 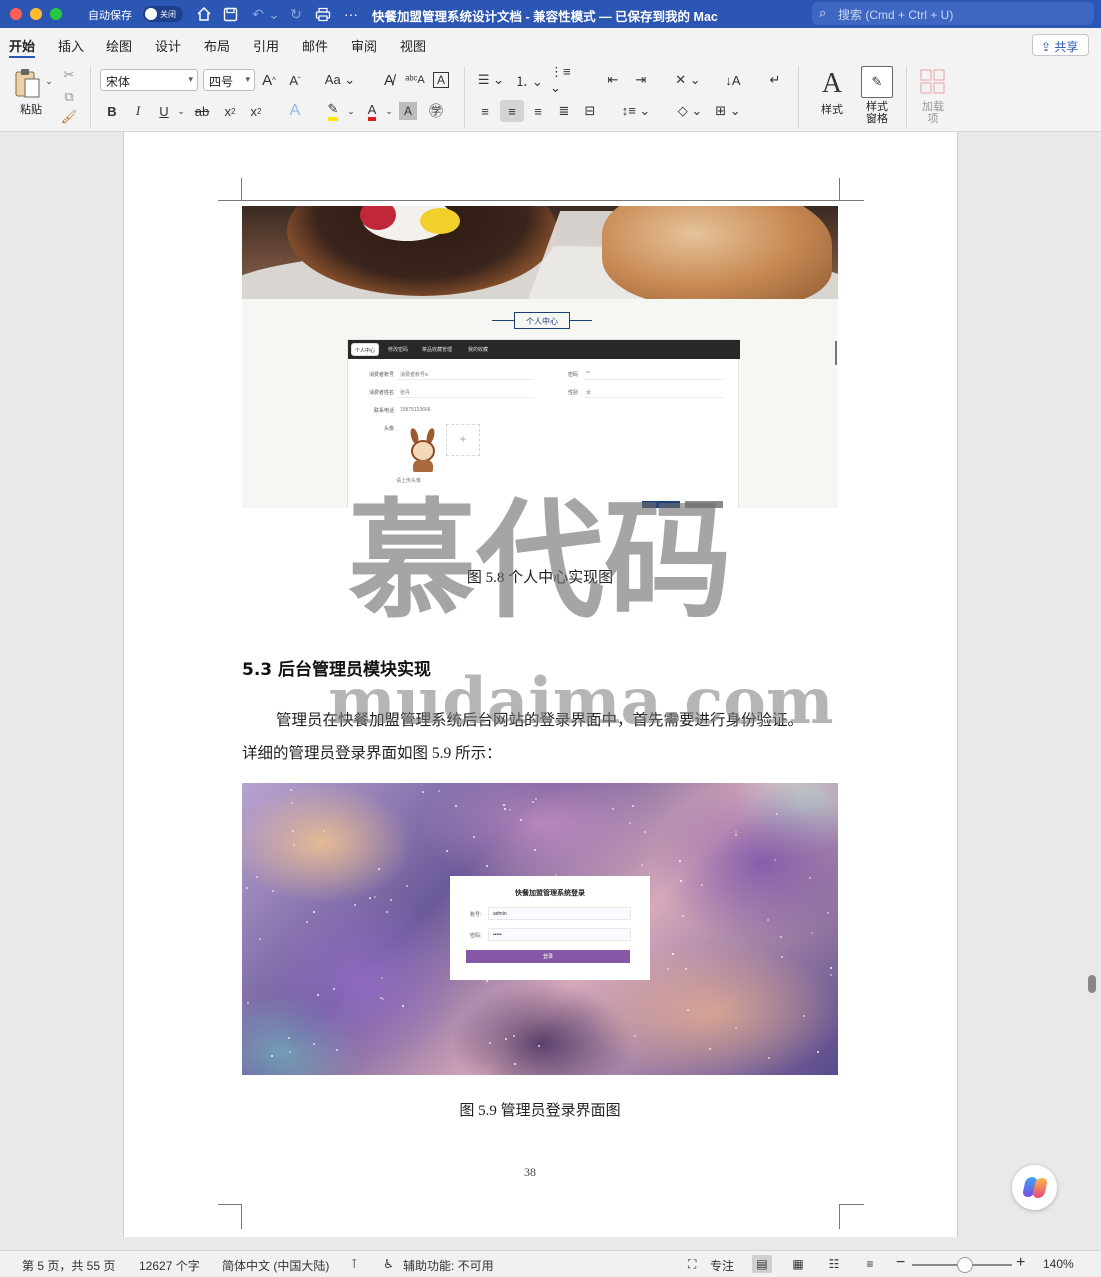 I want to click on text-effects-icon: A, so click(x=295, y=111).